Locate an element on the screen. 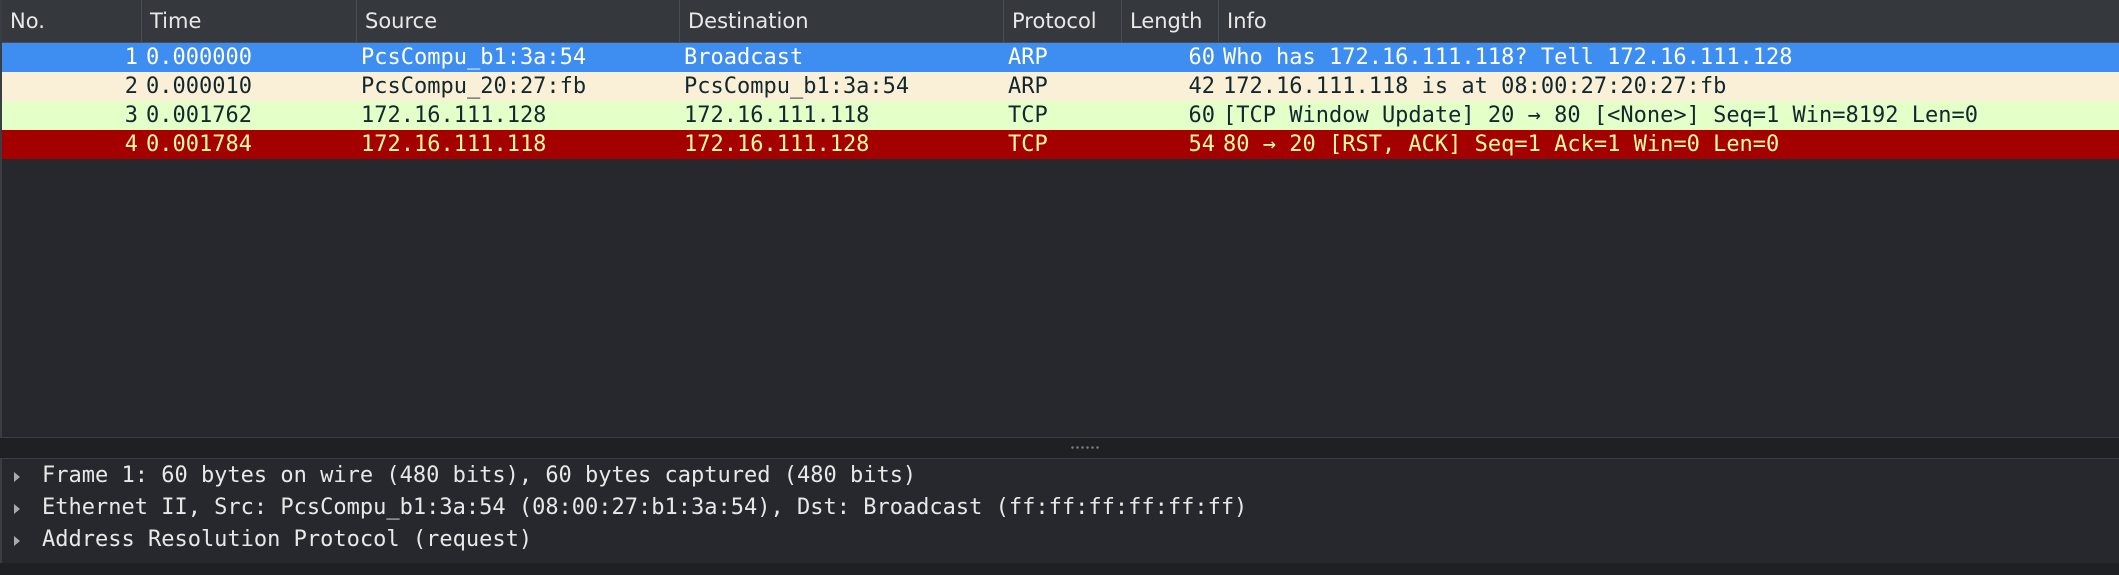 Image resolution: width=2119 pixels, height=575 pixels. packet-no: 1 is located at coordinates (131, 57).